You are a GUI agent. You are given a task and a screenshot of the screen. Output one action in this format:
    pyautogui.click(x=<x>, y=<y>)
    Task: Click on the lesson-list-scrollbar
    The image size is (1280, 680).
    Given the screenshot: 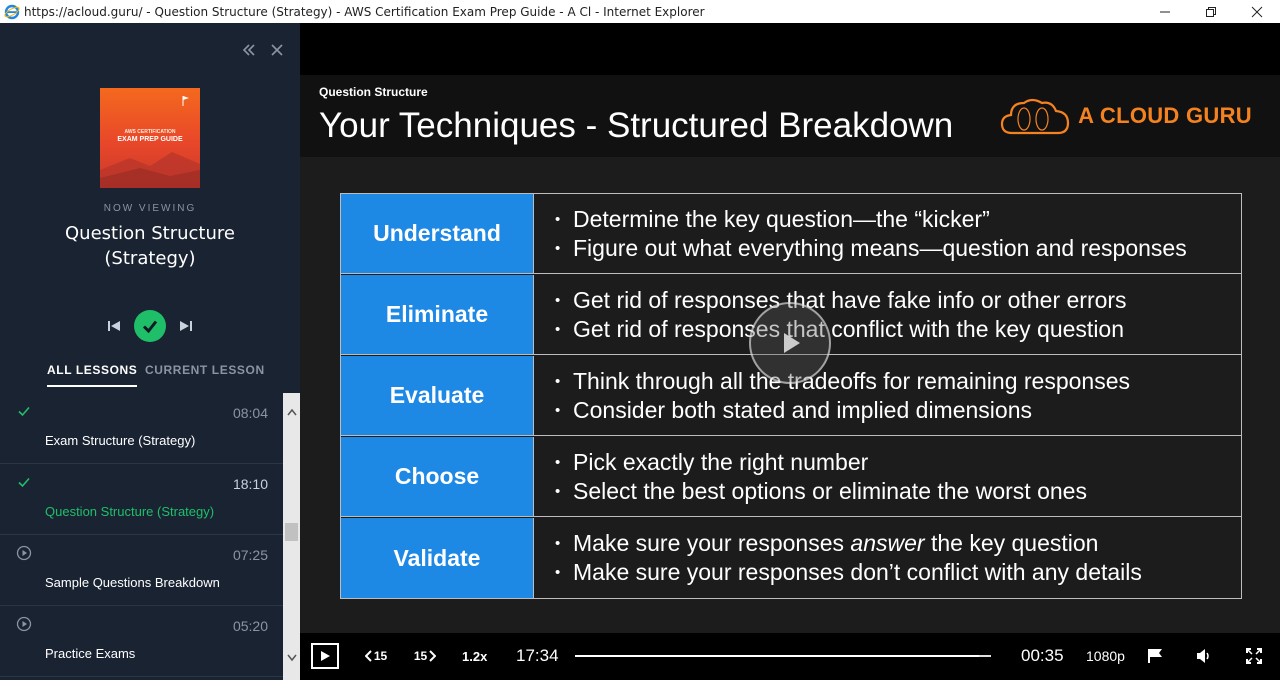 What is the action you would take?
    pyautogui.click(x=291, y=536)
    